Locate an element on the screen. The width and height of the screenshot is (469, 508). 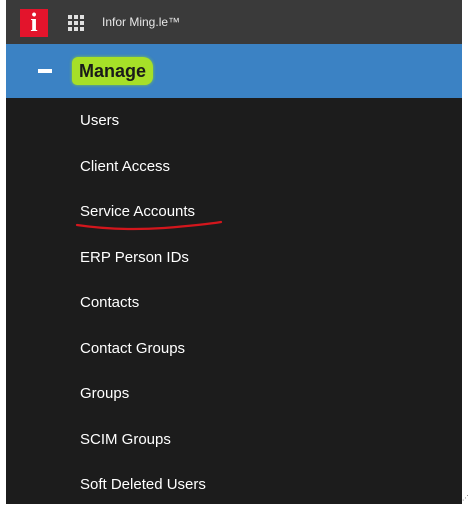
menu-item-label: Contacts is located at coordinates (110, 302).